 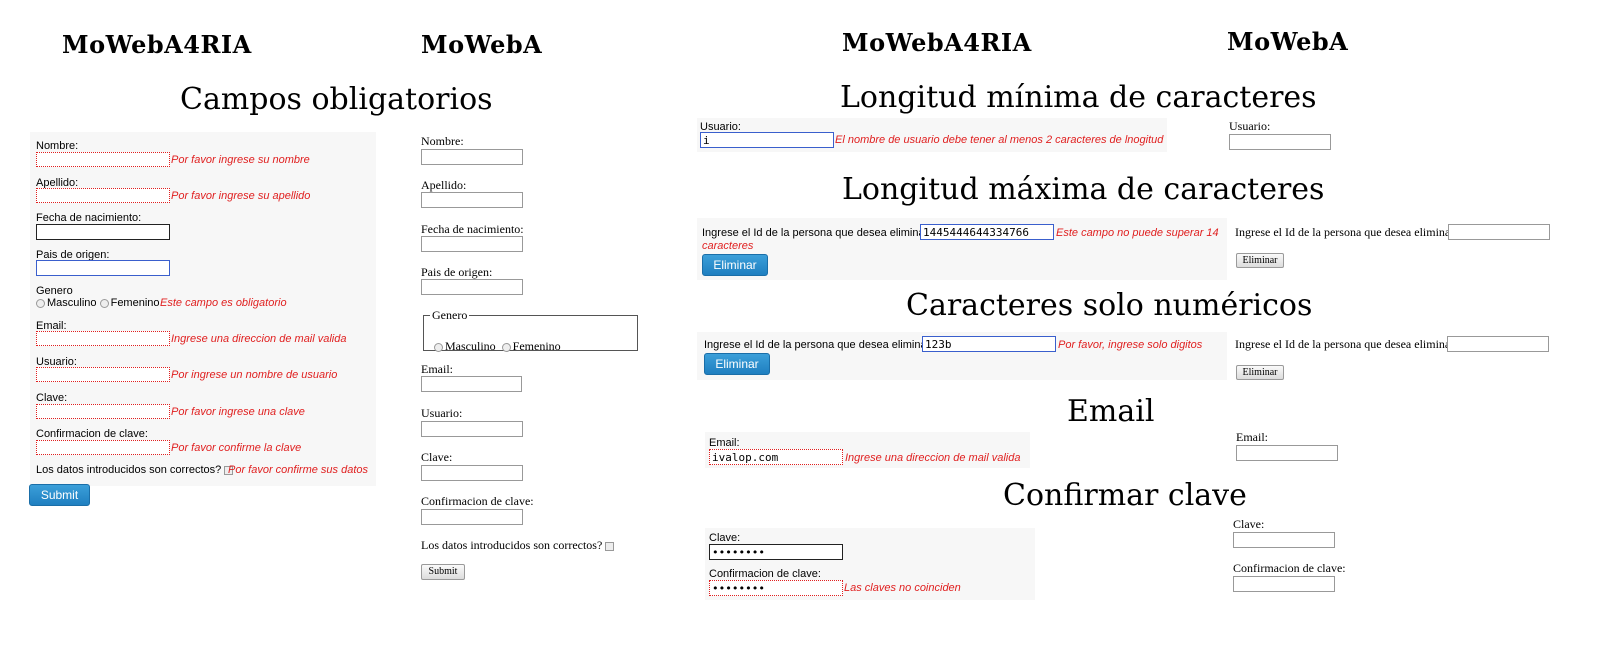 I want to click on b-genero-legend: Genero, so click(x=450, y=315).